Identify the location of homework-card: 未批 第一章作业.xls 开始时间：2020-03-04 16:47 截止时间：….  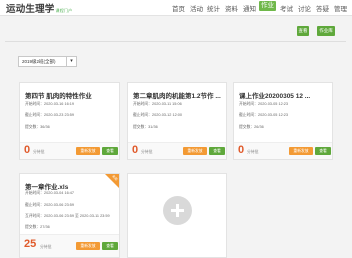
(69, 215).